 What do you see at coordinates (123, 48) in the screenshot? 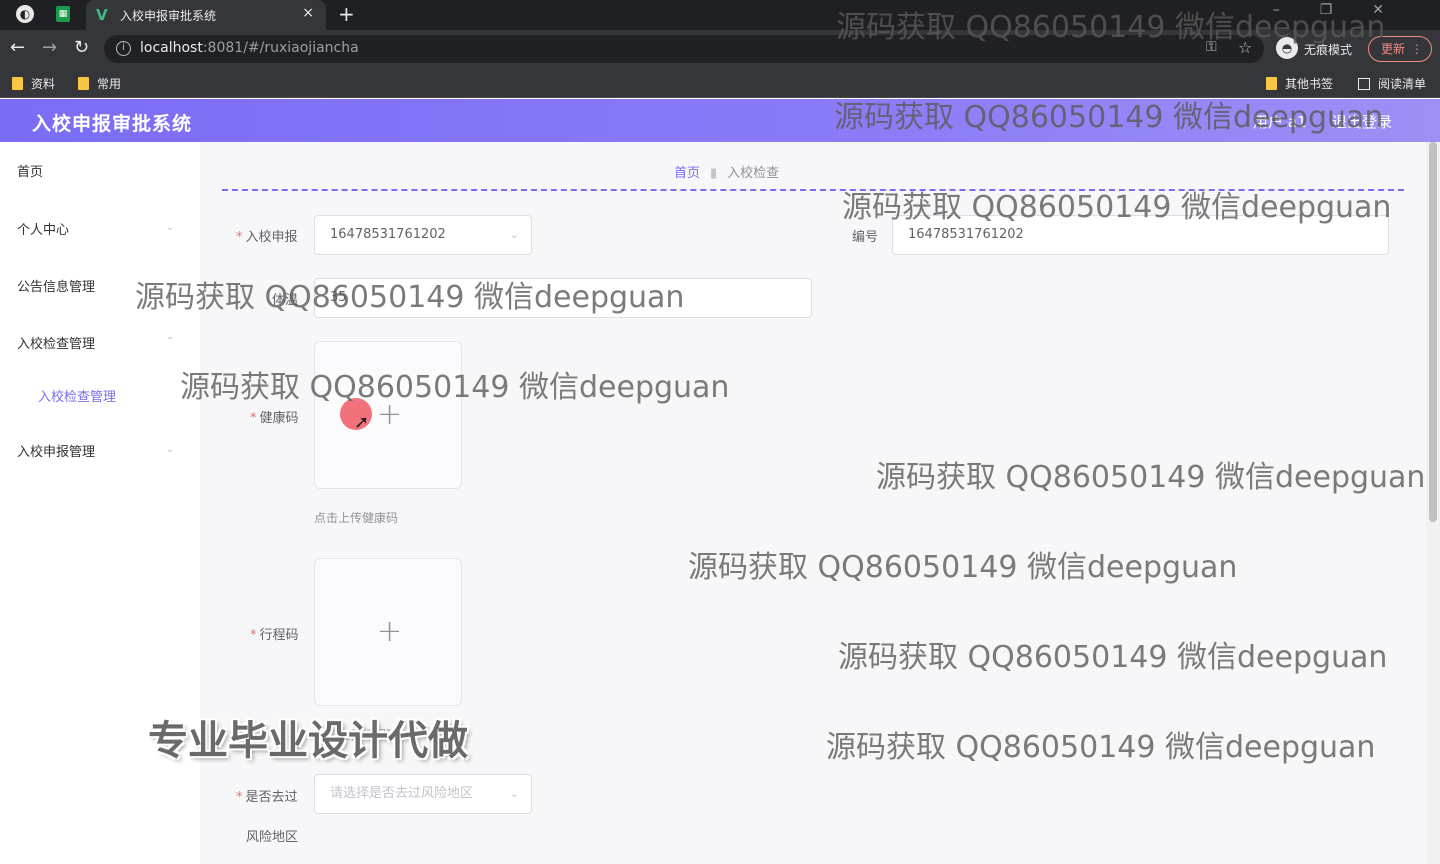
I see `site-info-icon: i` at bounding box center [123, 48].